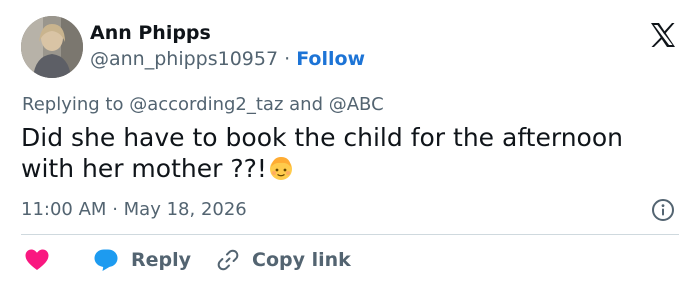 The image size is (700, 287). I want to click on tweet-date: May 18, 2026, so click(185, 209).